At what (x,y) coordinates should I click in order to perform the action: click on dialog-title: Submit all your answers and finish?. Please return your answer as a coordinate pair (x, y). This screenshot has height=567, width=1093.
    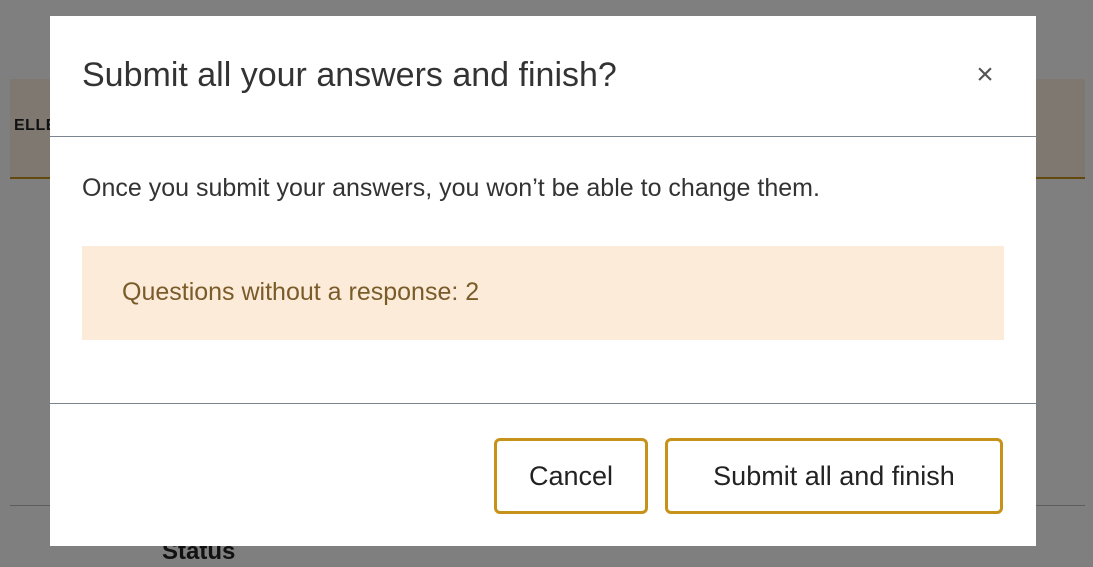
    Looking at the image, I should click on (349, 75).